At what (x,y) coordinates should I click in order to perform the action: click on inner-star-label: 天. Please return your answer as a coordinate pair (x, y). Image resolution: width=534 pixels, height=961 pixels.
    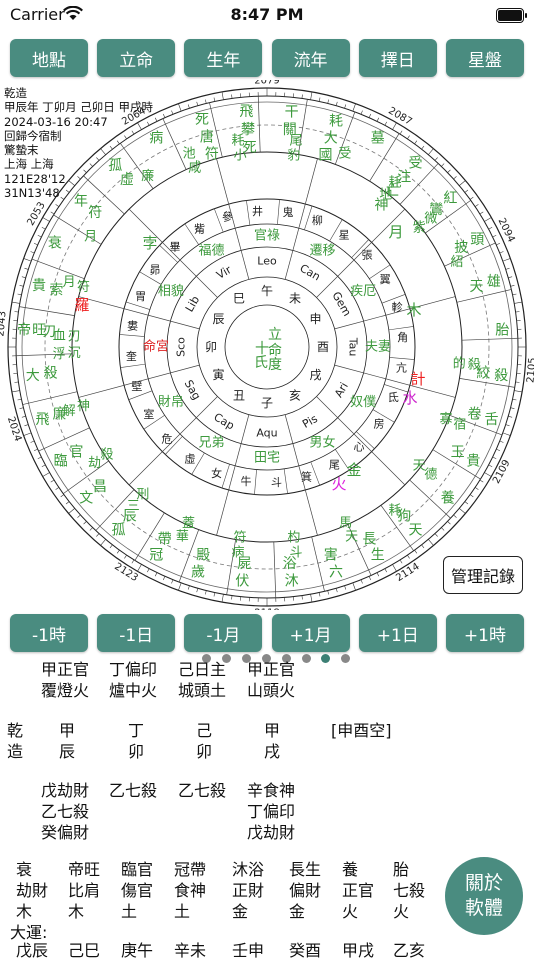
    Looking at the image, I should click on (419, 465).